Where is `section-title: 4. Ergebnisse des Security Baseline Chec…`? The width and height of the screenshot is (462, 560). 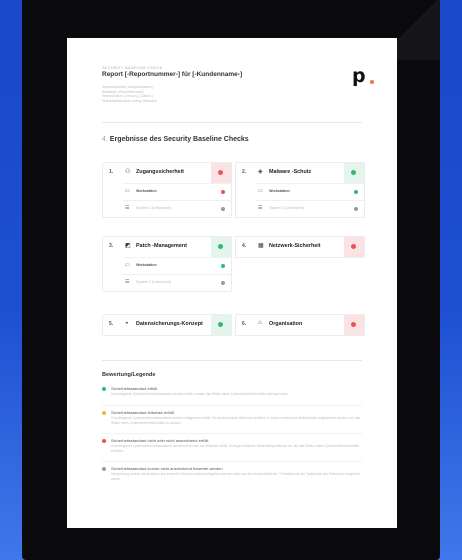 section-title: 4. Ergebnisse des Security Baseline Chec… is located at coordinates (175, 139).